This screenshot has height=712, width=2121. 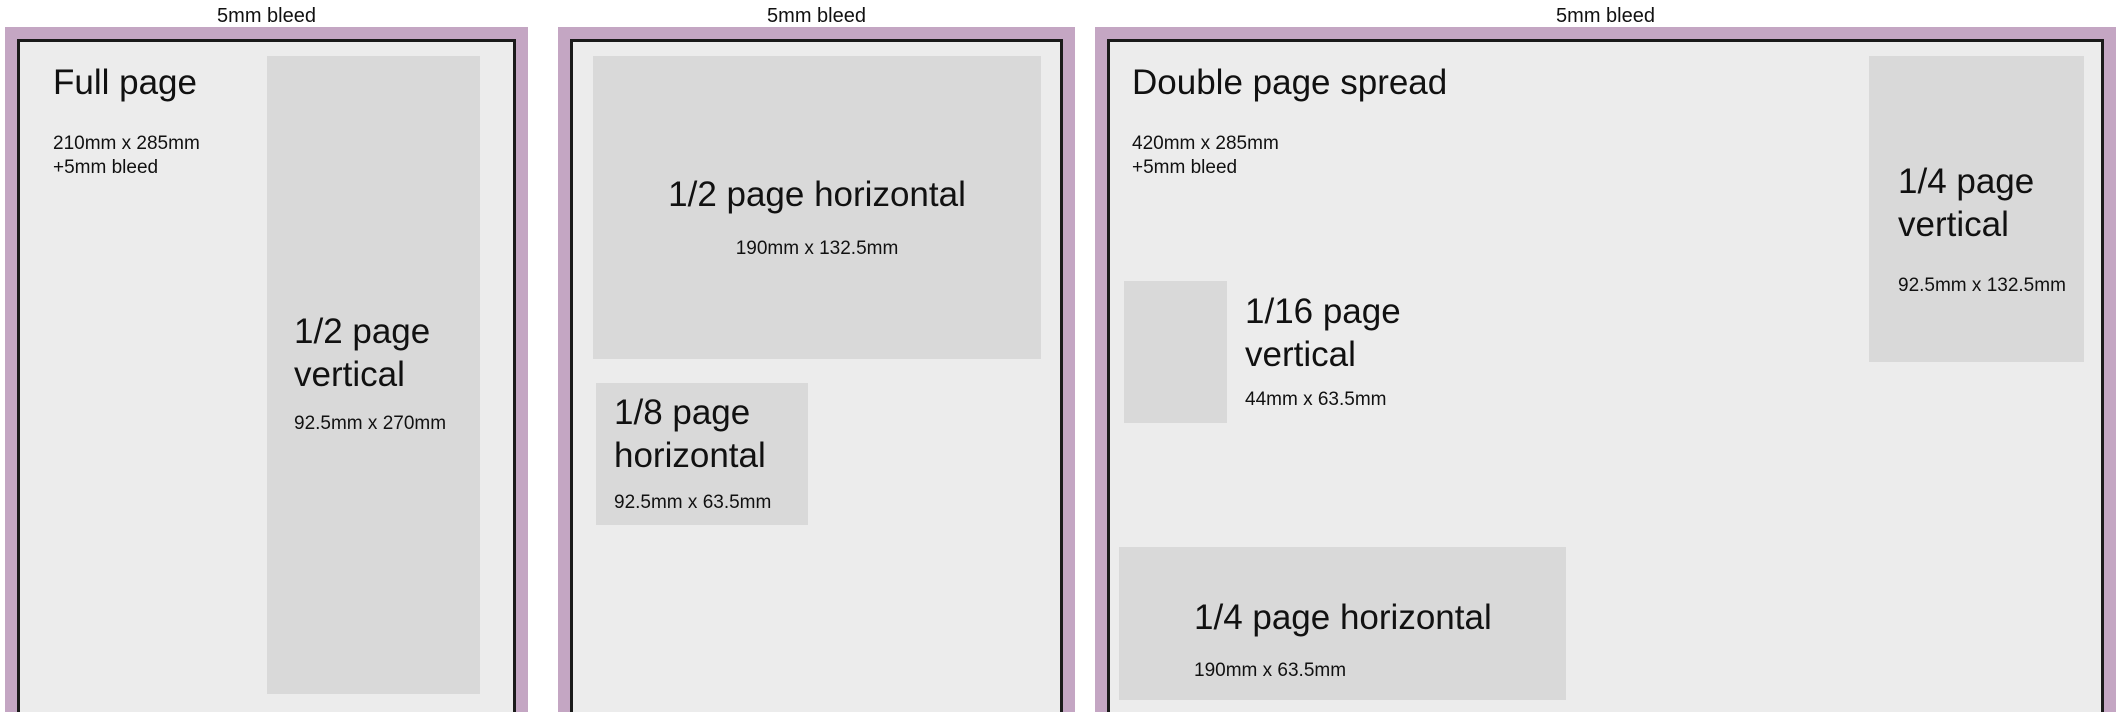 What do you see at coordinates (1175, 352) in the screenshot?
I see `ad-sixteenth-page-vertical` at bounding box center [1175, 352].